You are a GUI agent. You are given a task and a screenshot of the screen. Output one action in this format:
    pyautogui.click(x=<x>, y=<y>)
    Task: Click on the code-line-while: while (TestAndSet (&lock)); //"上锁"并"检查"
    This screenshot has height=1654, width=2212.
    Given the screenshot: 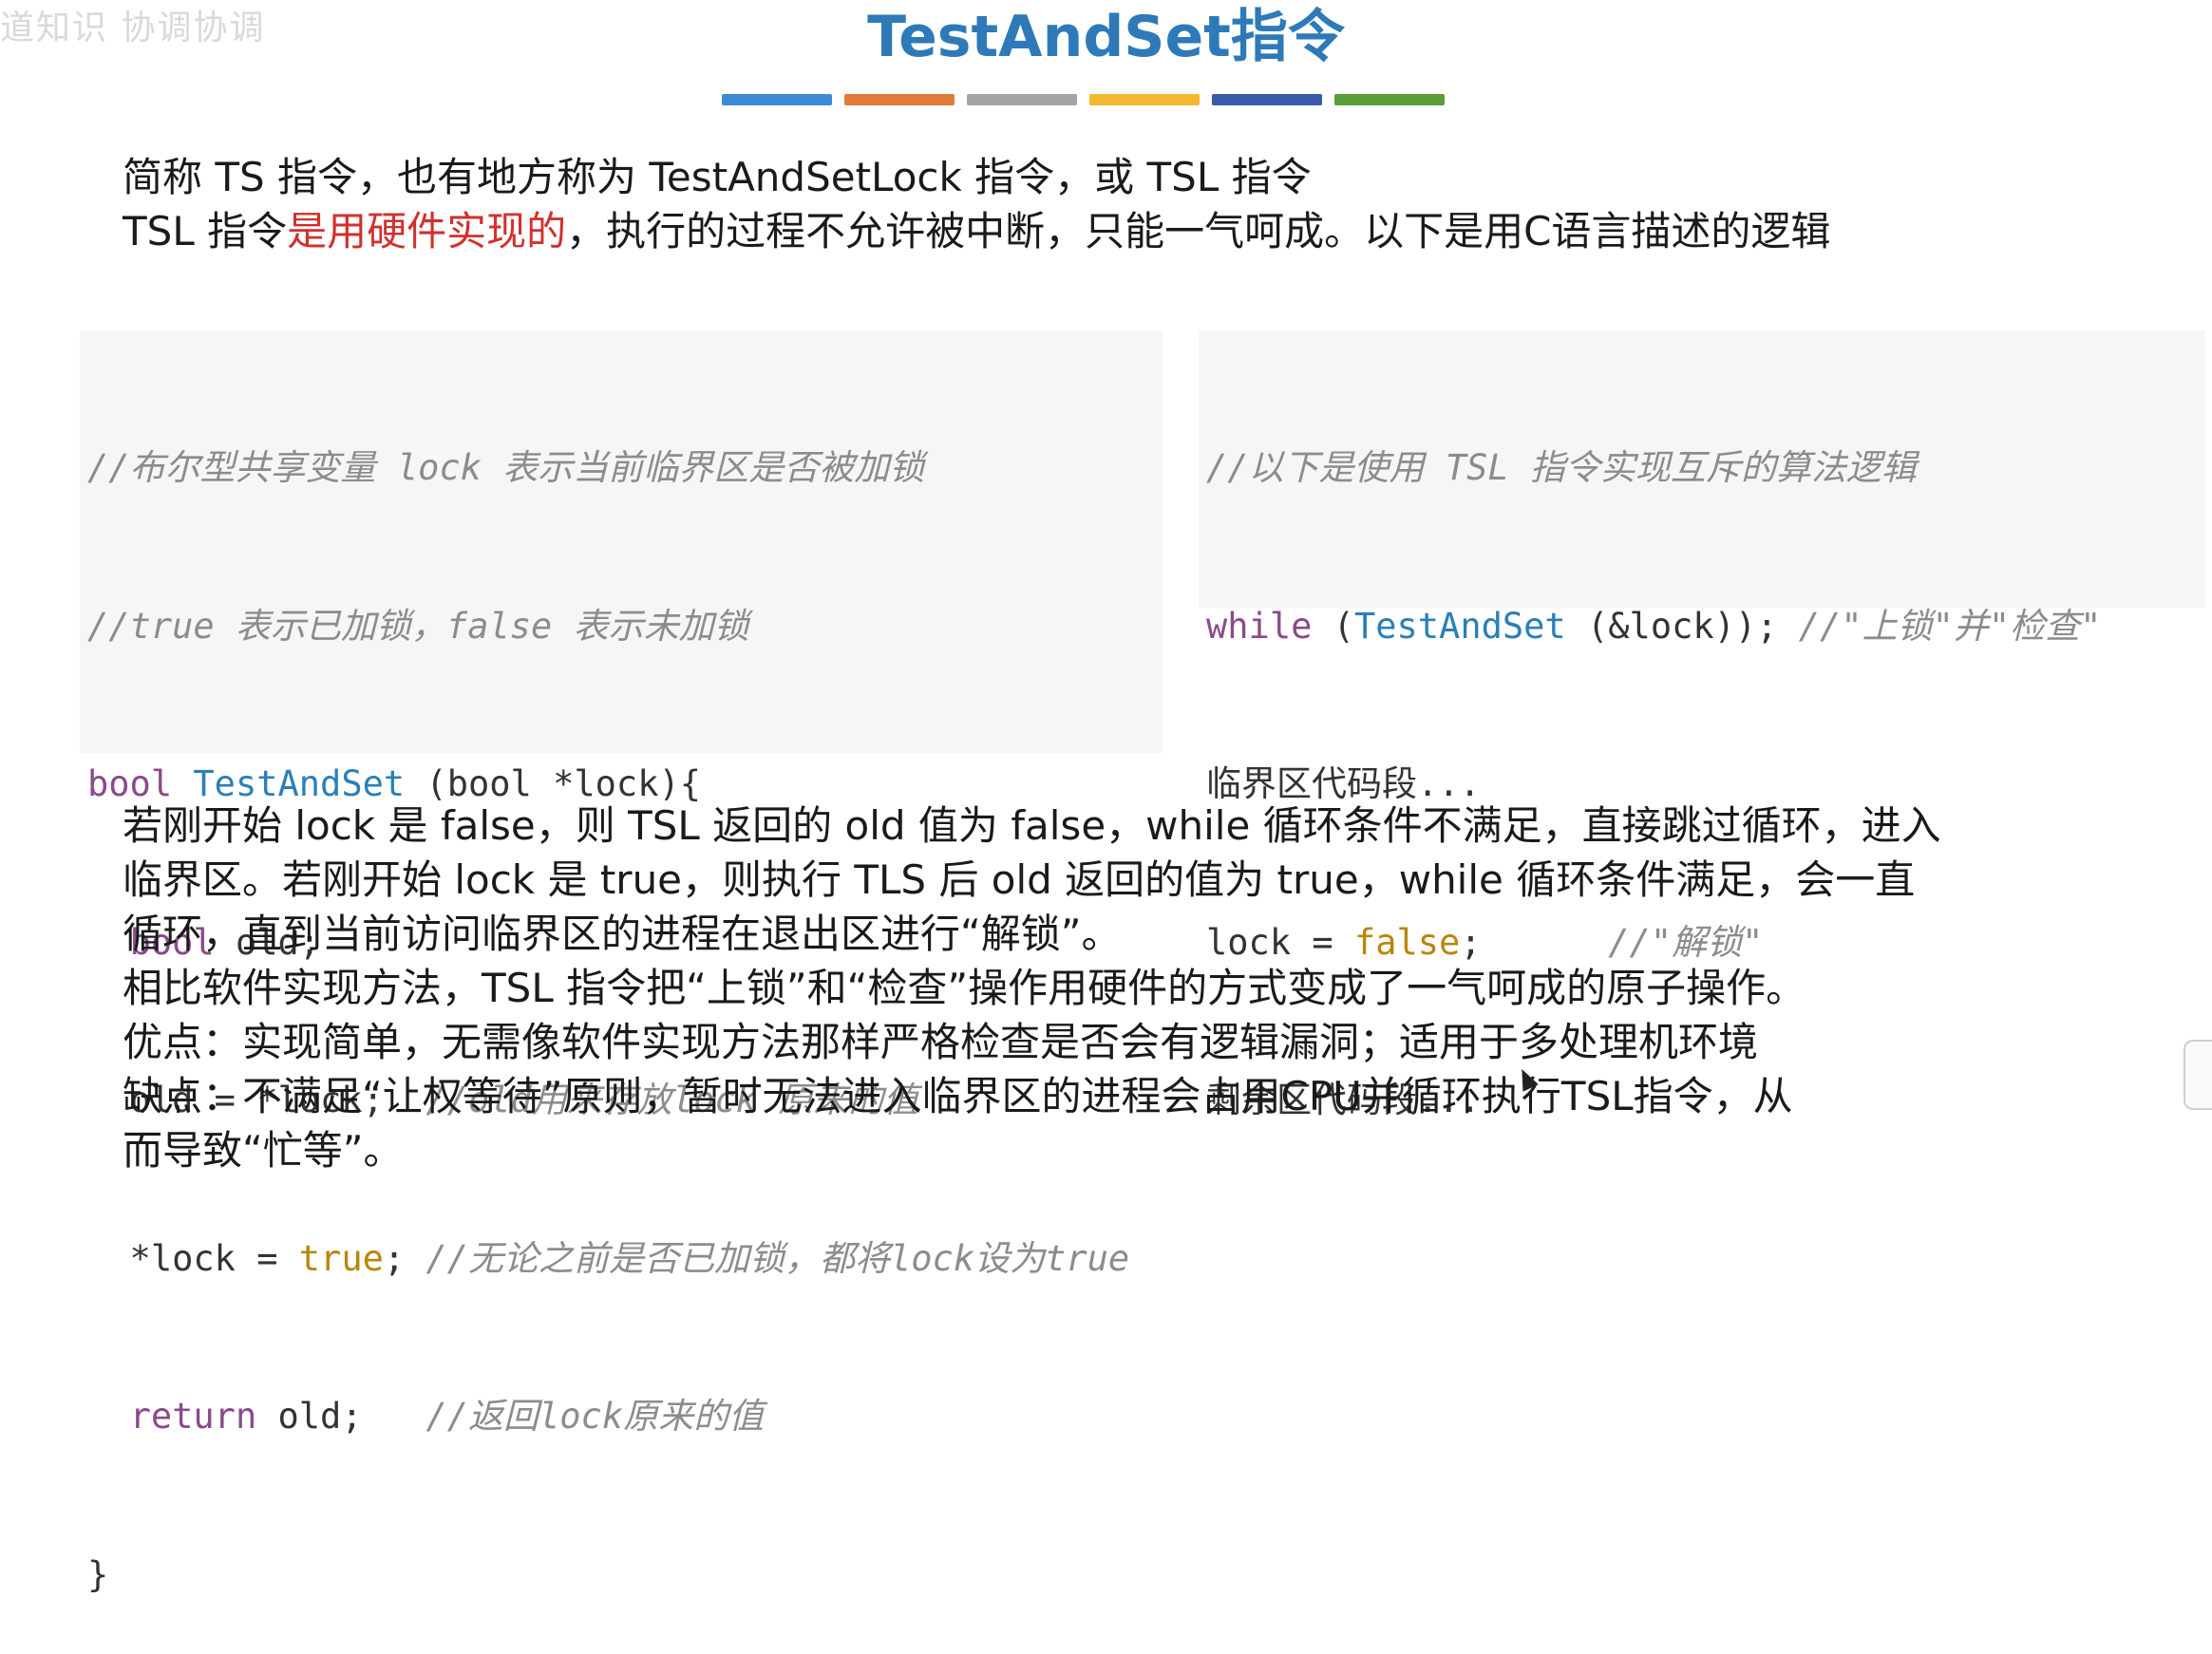 What is the action you would take?
    pyautogui.click(x=1654, y=626)
    